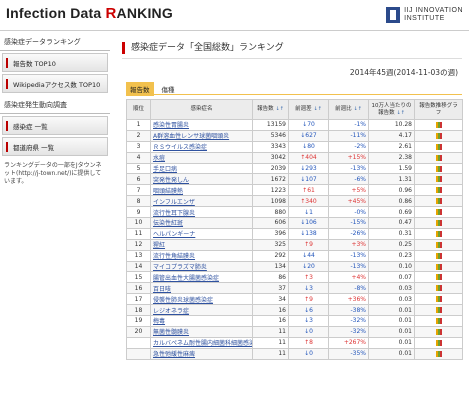  Describe the element at coordinates (201, 212) in the screenshot. I see `disease-name-link: 流行性耳下腺炎` at that location.